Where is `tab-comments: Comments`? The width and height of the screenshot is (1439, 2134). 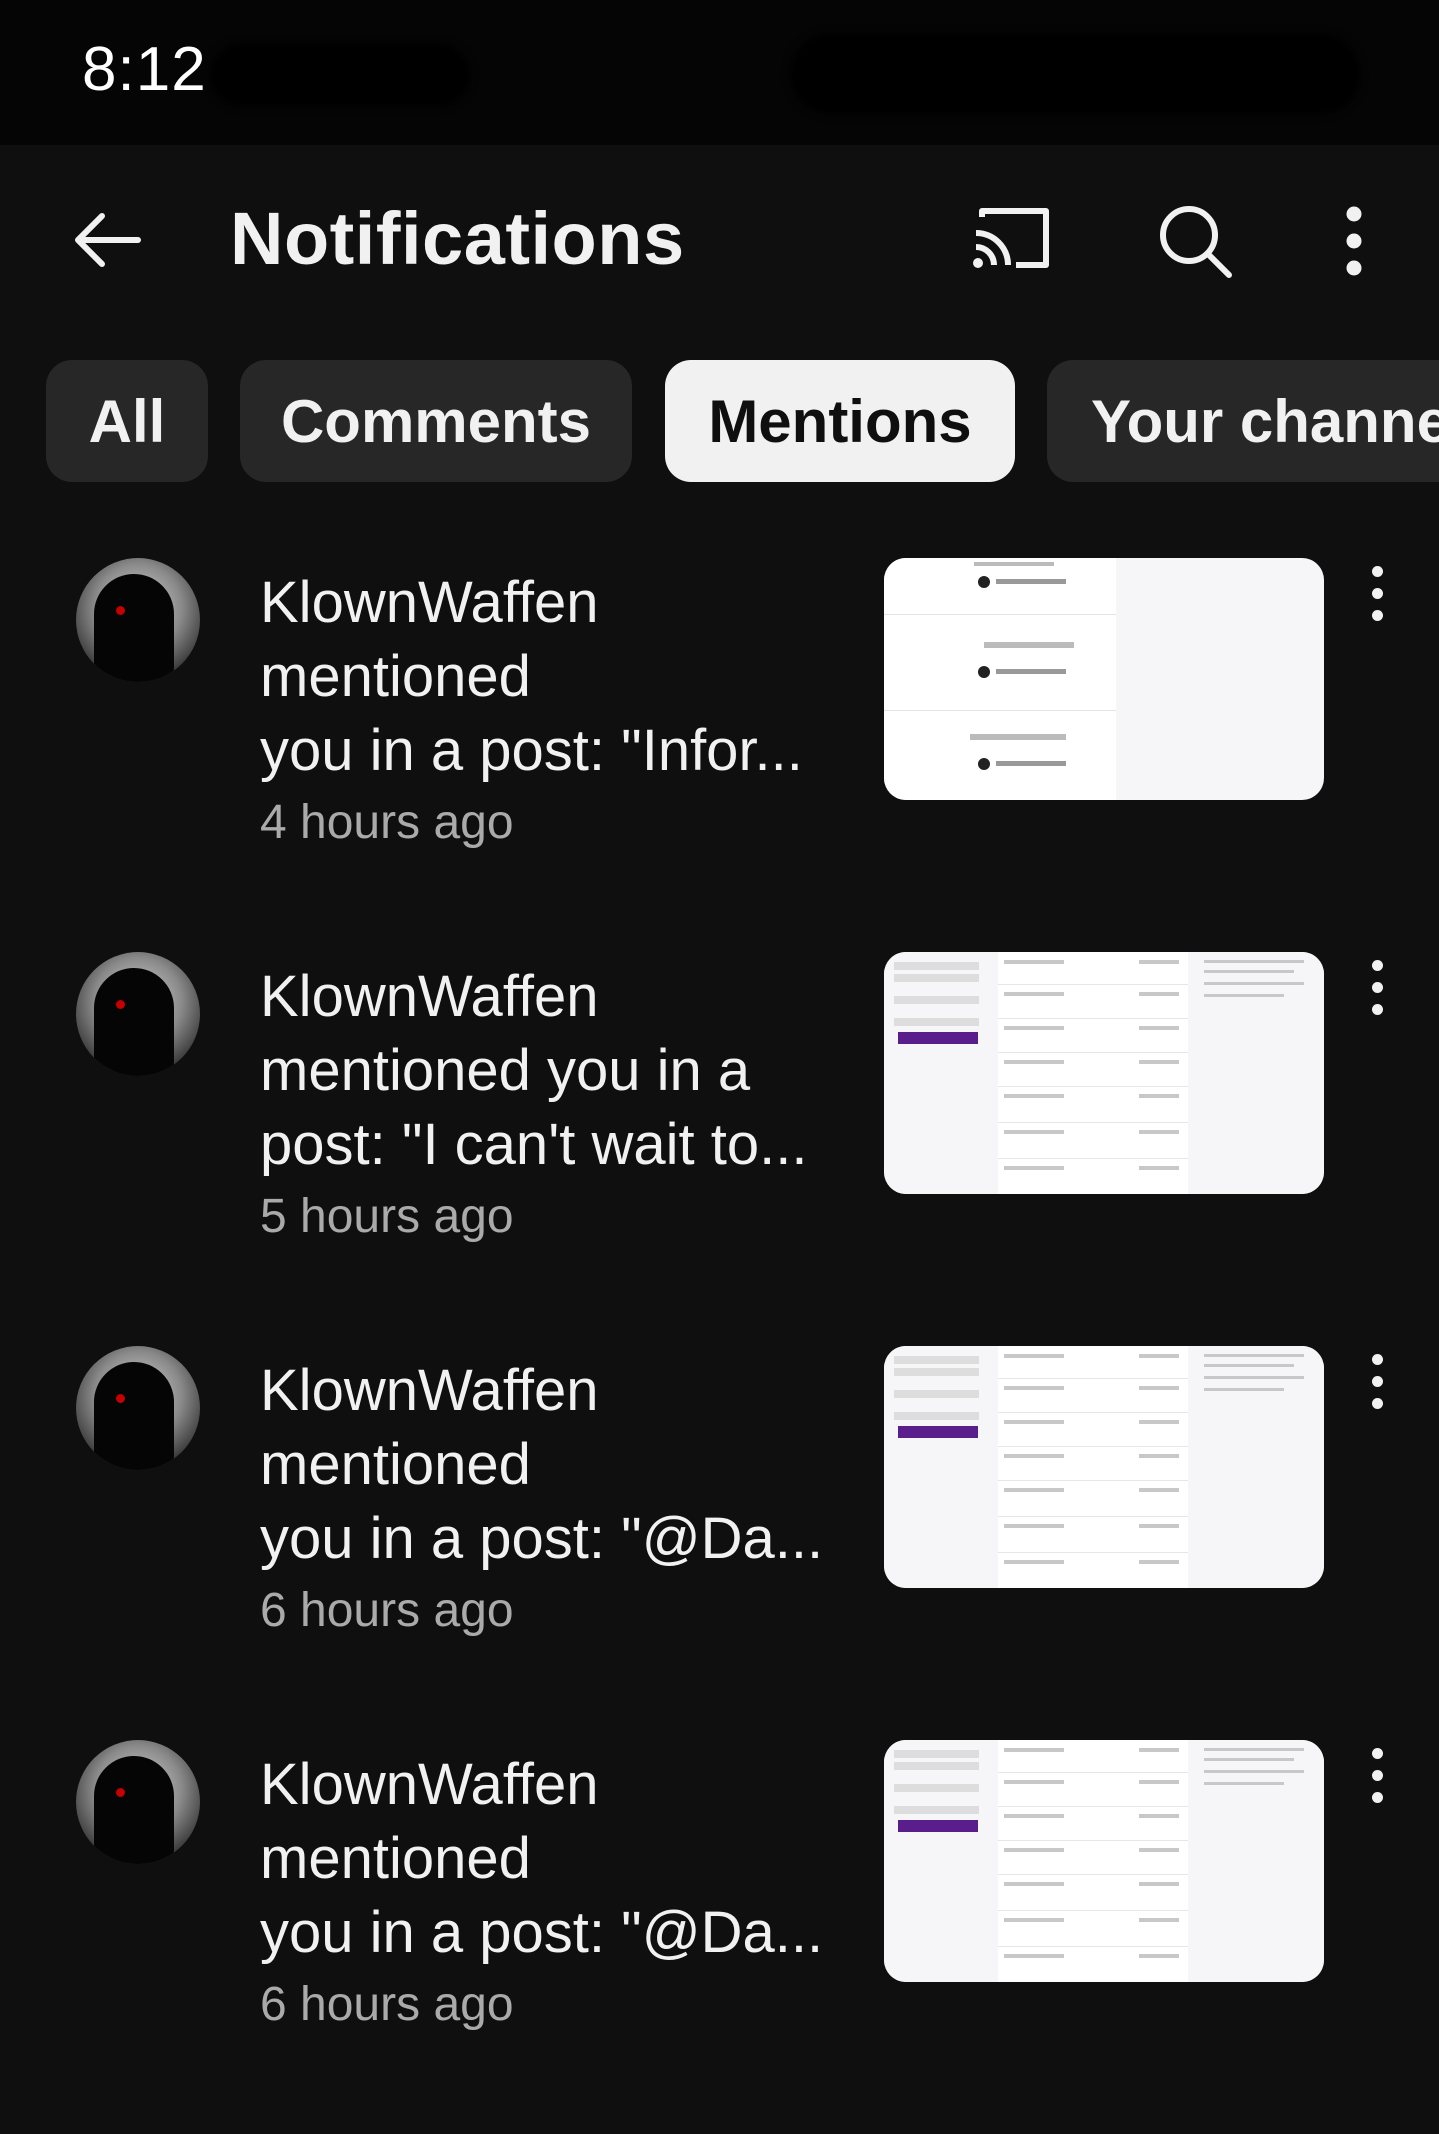 tab-comments: Comments is located at coordinates (436, 421).